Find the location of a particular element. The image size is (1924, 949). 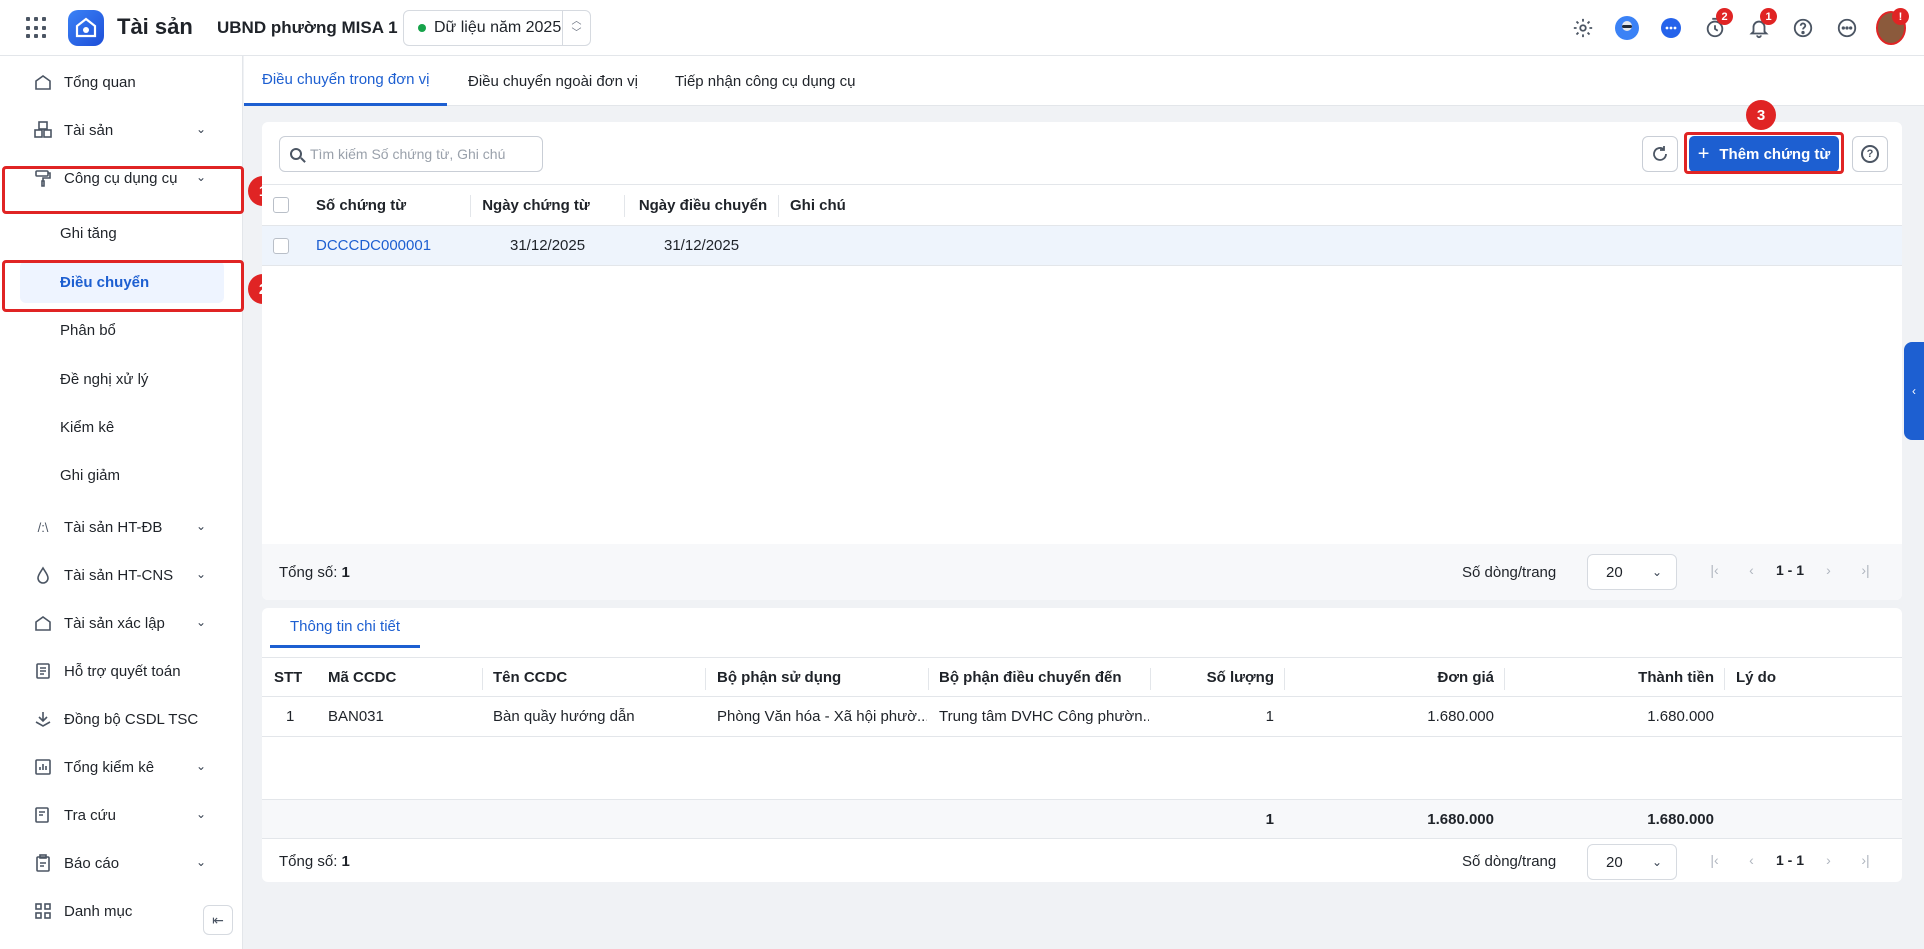

more-options-icon is located at coordinates (1847, 28).